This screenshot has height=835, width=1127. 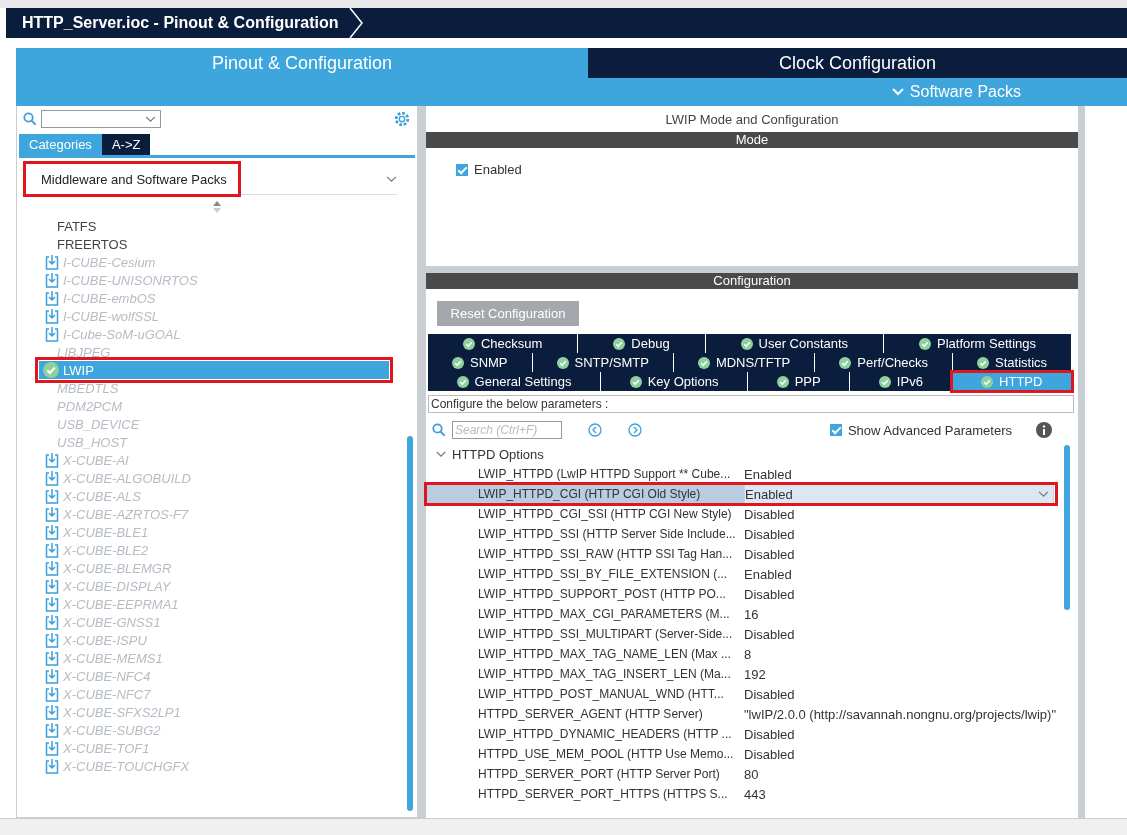 I want to click on chevron-icon, so click(x=441, y=454).